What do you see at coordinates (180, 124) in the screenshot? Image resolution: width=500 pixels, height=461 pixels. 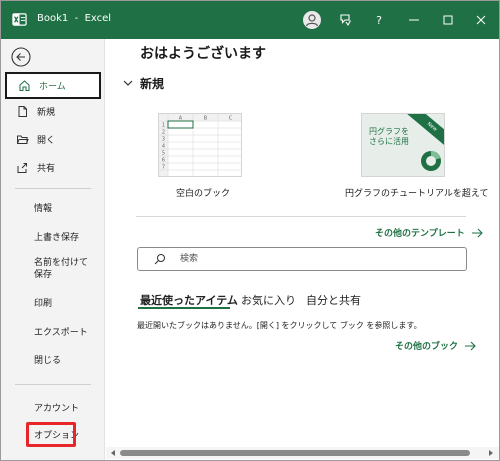 I see `active-cell` at bounding box center [180, 124].